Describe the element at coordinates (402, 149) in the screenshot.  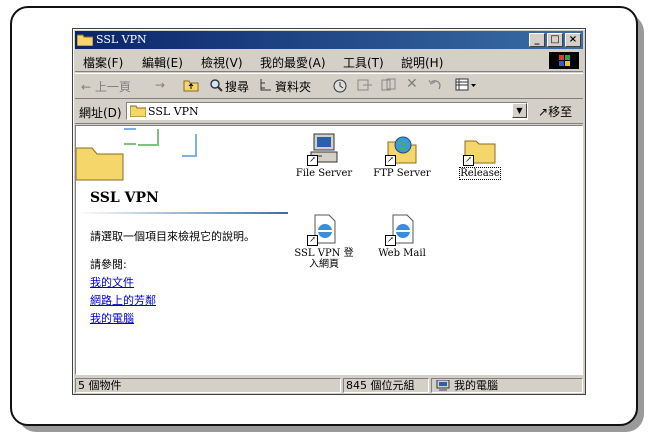
I see `ftp-globe-icon: ↗` at that location.